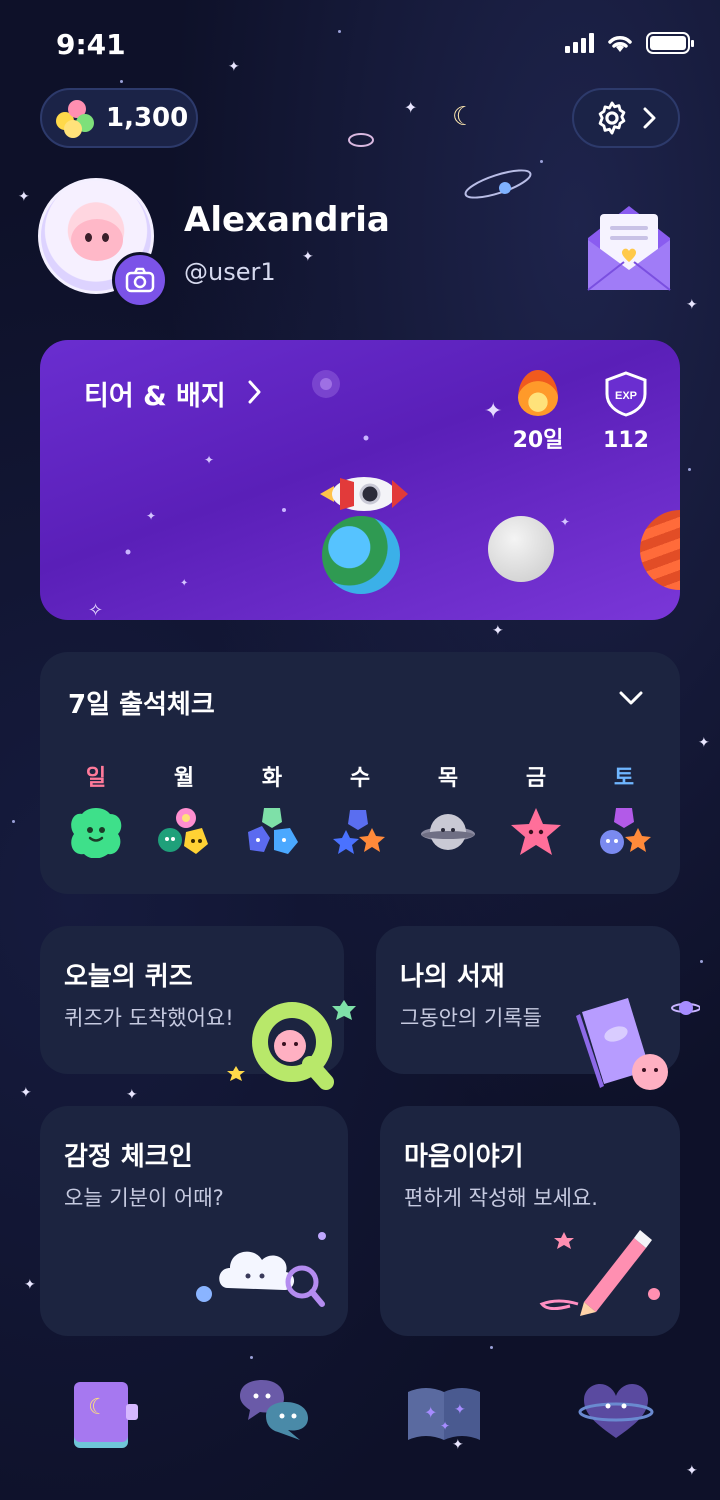 This screenshot has width=720, height=1500. I want to click on day-label: 수, so click(360, 778).